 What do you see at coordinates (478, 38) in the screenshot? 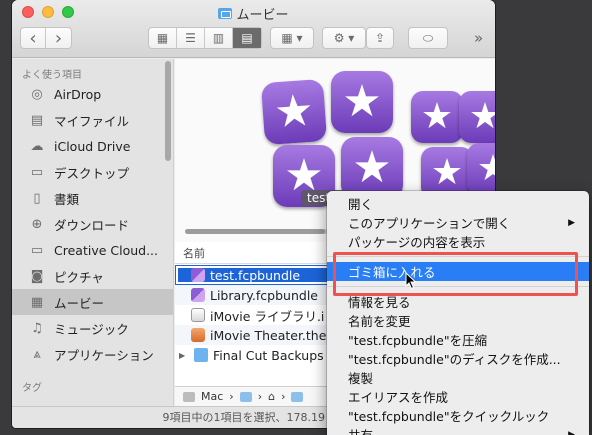
I see `toolbar-overflow-button: »` at bounding box center [478, 38].